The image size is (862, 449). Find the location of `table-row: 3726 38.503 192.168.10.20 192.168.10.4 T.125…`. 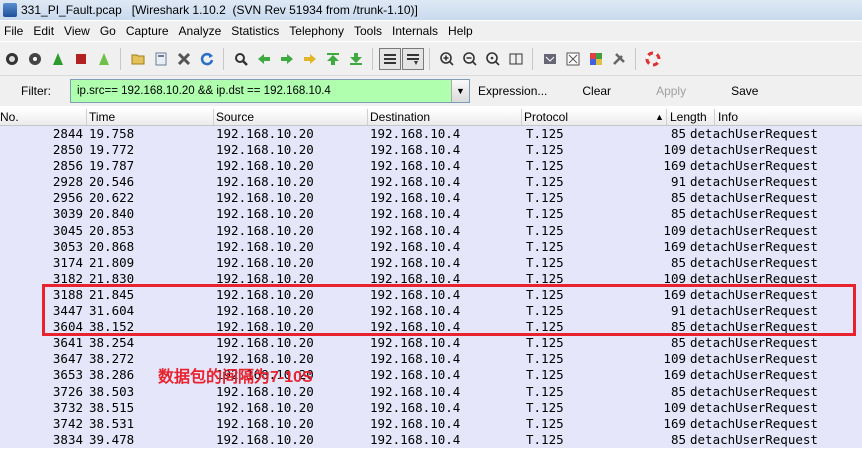

table-row: 3726 38.503 192.168.10.20 192.168.10.4 T.125… is located at coordinates (431, 391).